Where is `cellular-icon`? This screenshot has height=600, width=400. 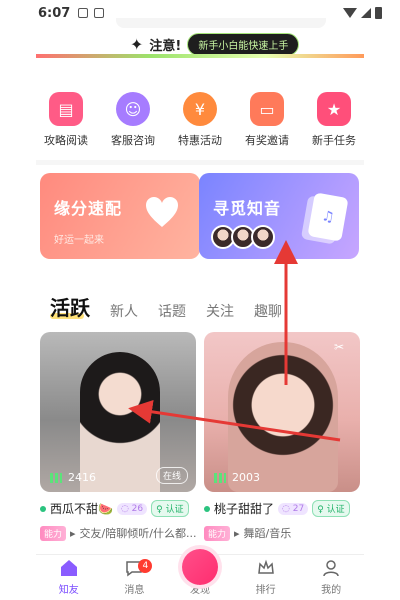
cellular-icon is located at coordinates (366, 13).